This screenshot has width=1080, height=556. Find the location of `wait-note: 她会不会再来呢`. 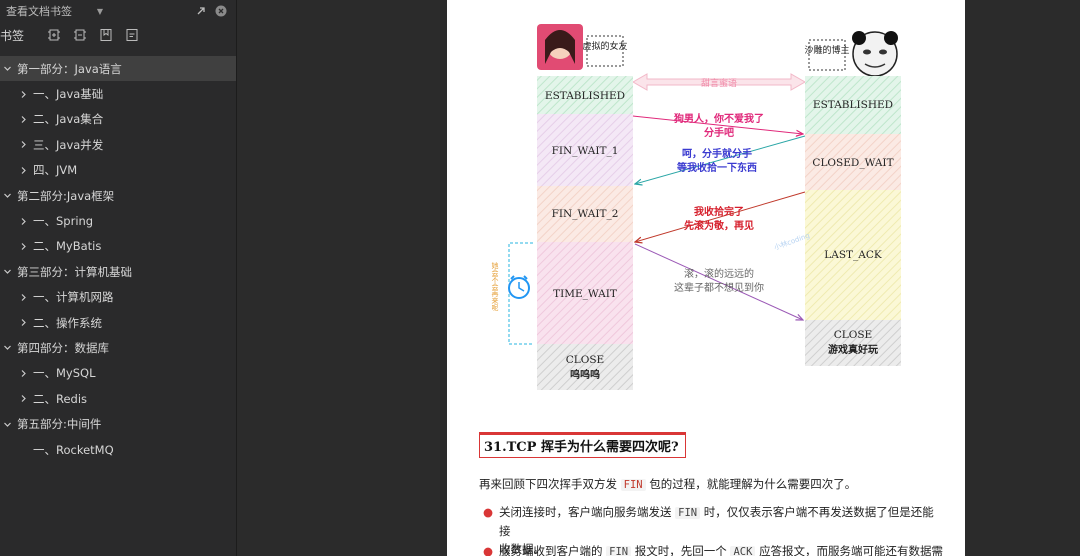

wait-note: 她会不会再来呢 is located at coordinates (495, 286).